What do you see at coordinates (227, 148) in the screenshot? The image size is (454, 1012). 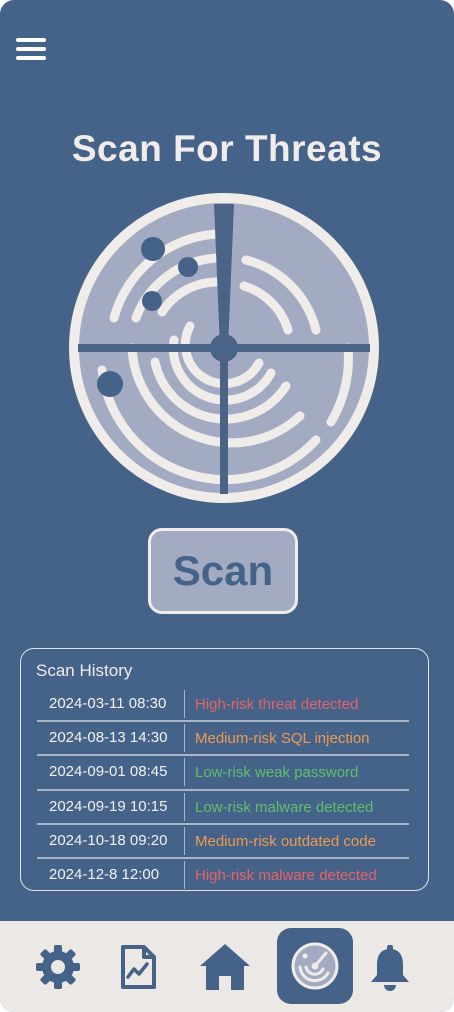 I see `page-title: Scan For Threats` at bounding box center [227, 148].